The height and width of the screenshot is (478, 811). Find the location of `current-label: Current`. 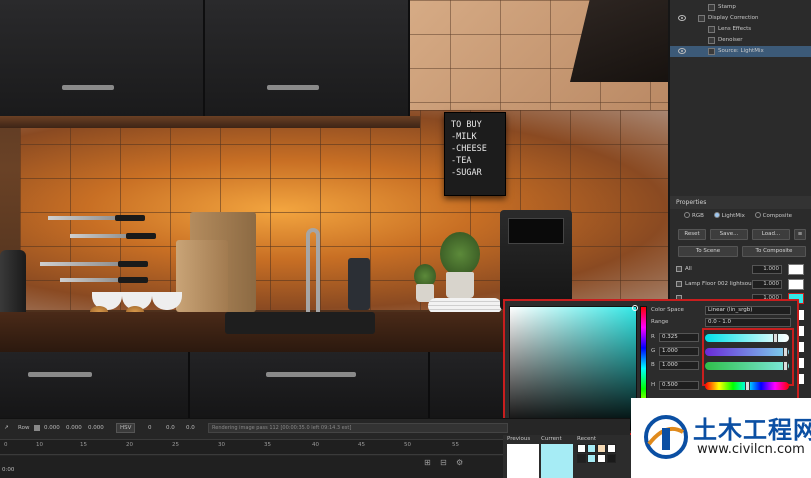

current-label: Current is located at coordinates (551, 439).